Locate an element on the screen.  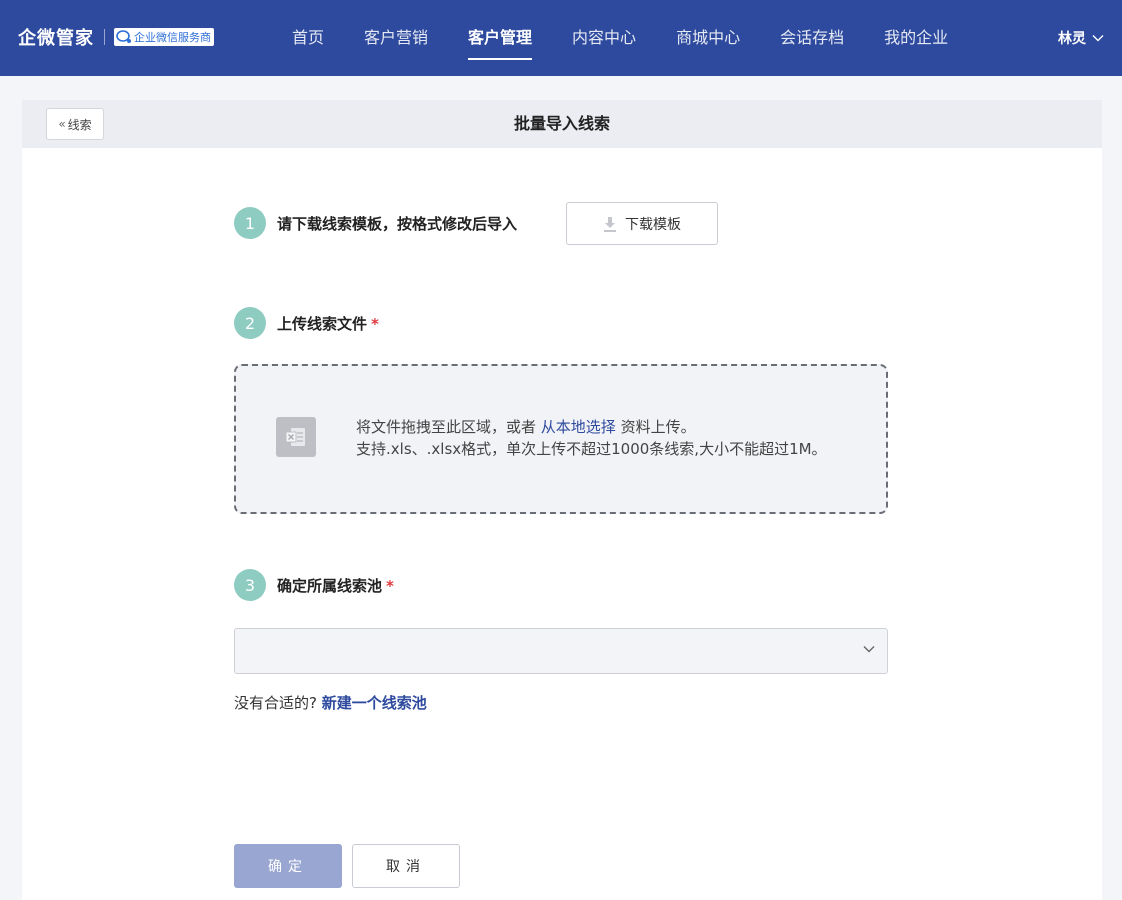
step-2: 2 上传线索文件 * is located at coordinates (306, 323).